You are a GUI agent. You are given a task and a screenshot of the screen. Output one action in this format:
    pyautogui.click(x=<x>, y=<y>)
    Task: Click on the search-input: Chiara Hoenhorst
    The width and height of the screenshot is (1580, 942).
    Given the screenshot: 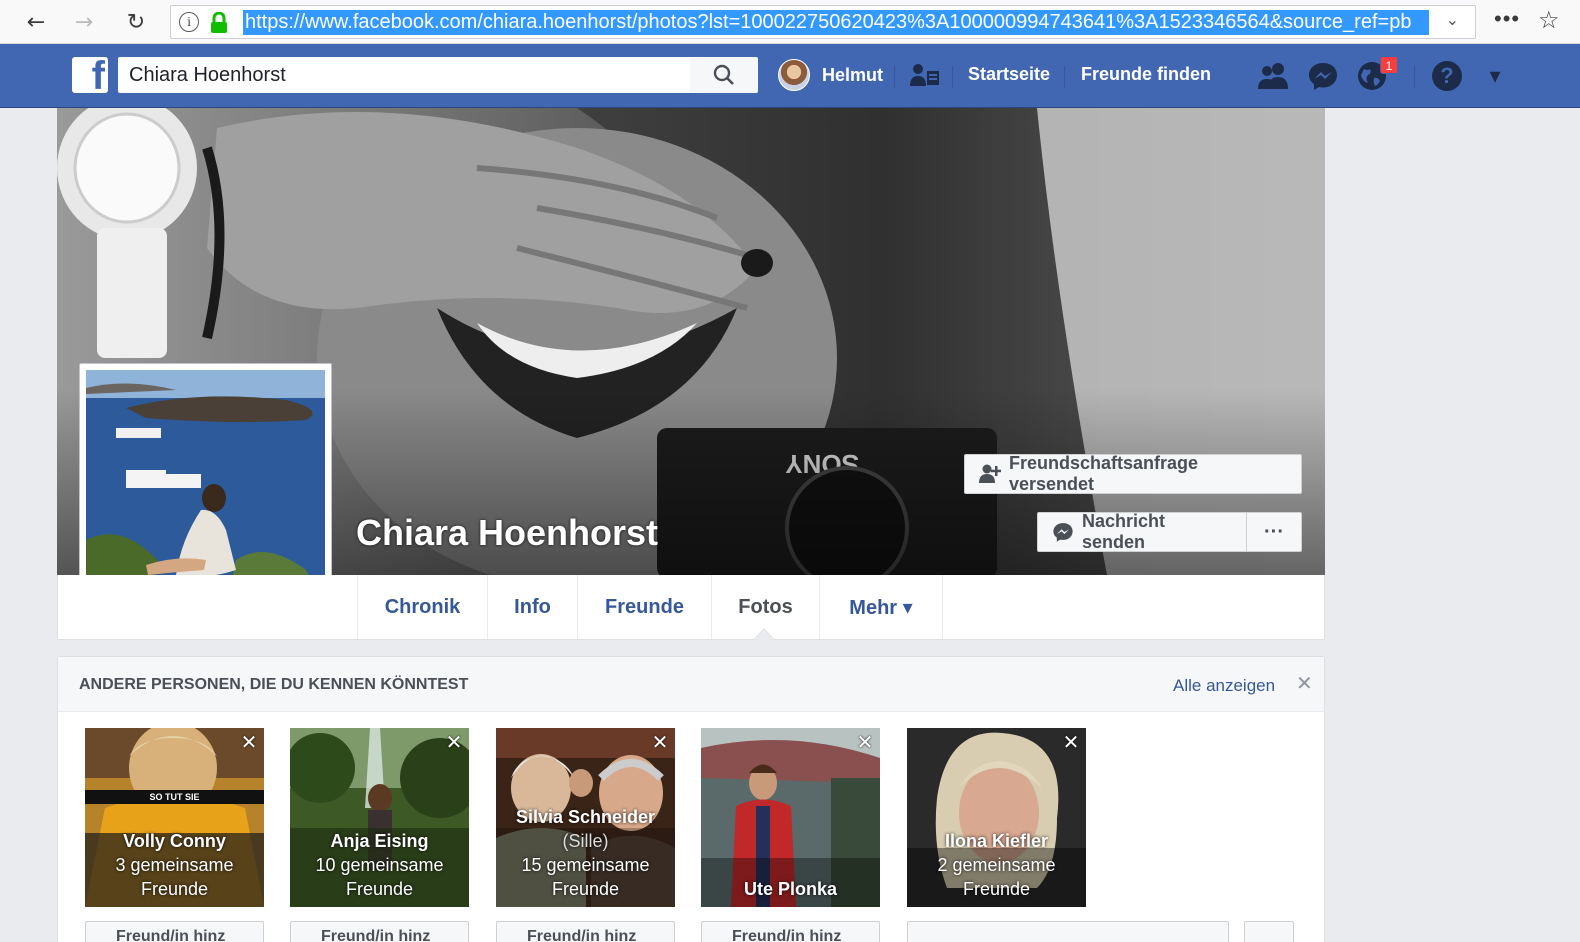 What is the action you would take?
    pyautogui.click(x=404, y=75)
    